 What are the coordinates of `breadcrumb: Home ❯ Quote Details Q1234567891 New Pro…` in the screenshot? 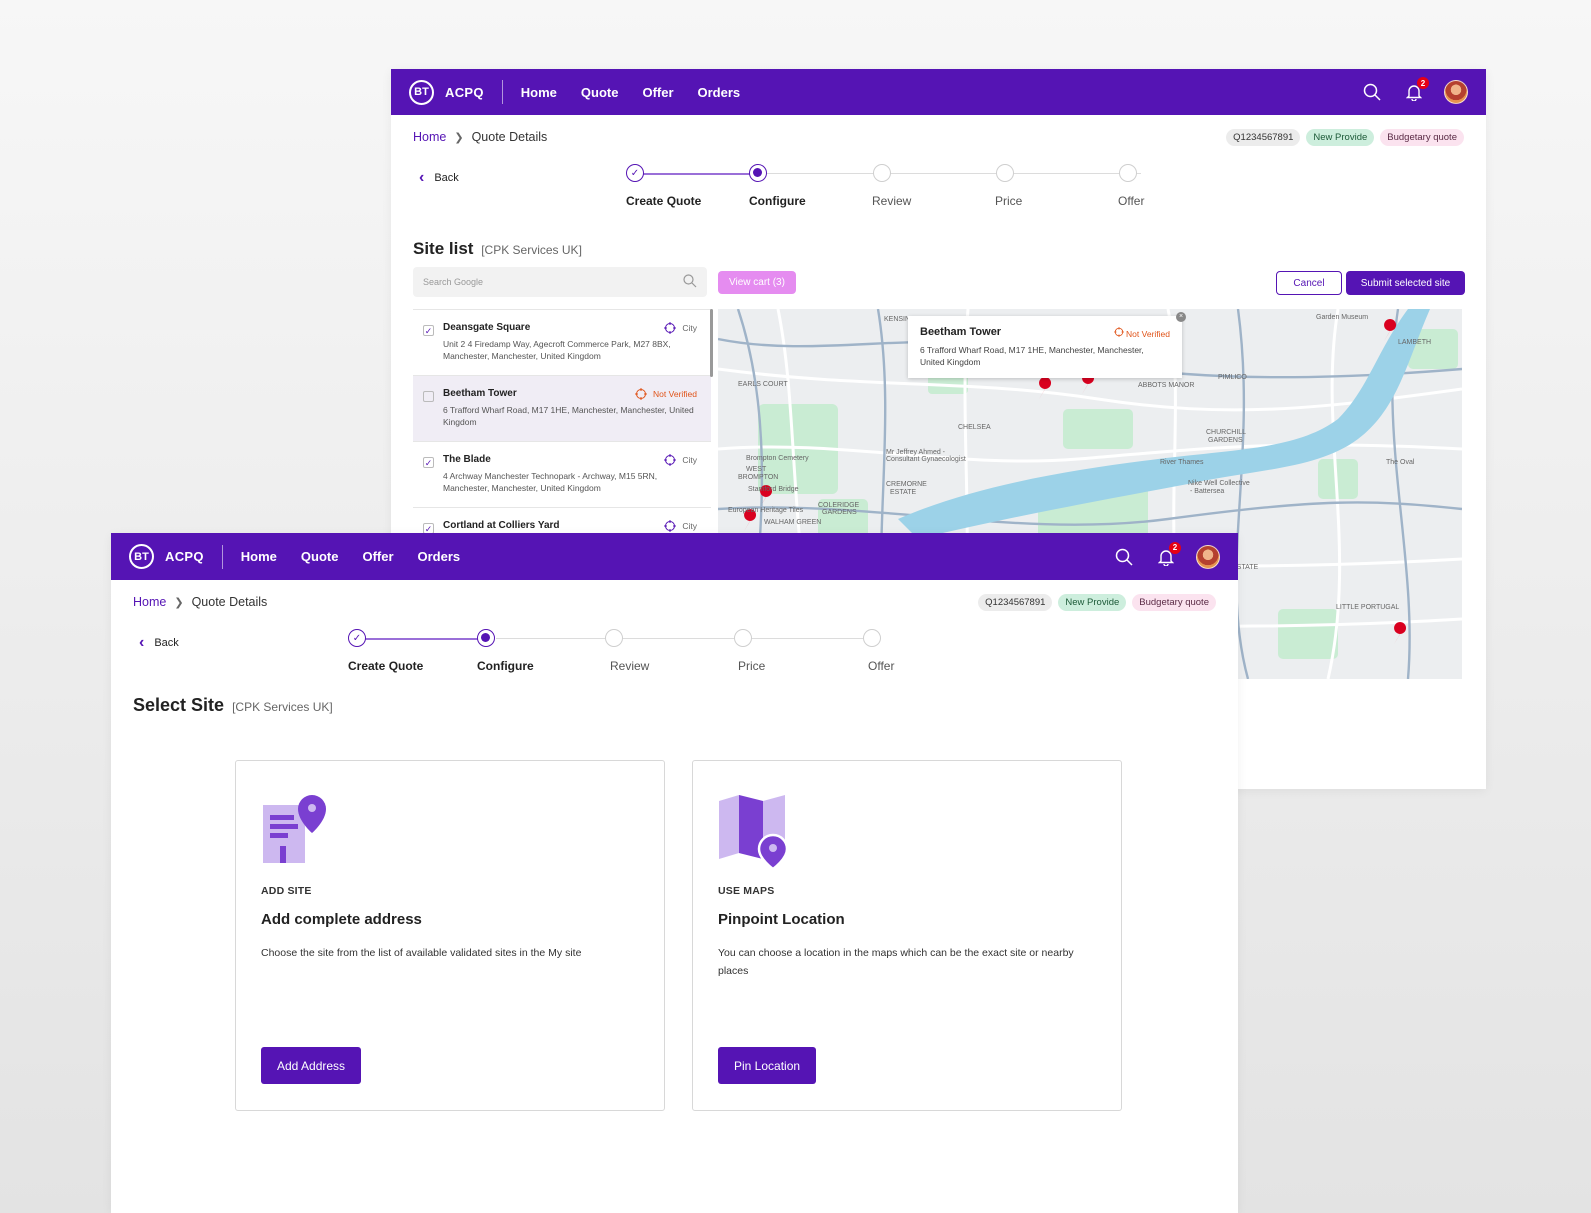 It's located at (938, 137).